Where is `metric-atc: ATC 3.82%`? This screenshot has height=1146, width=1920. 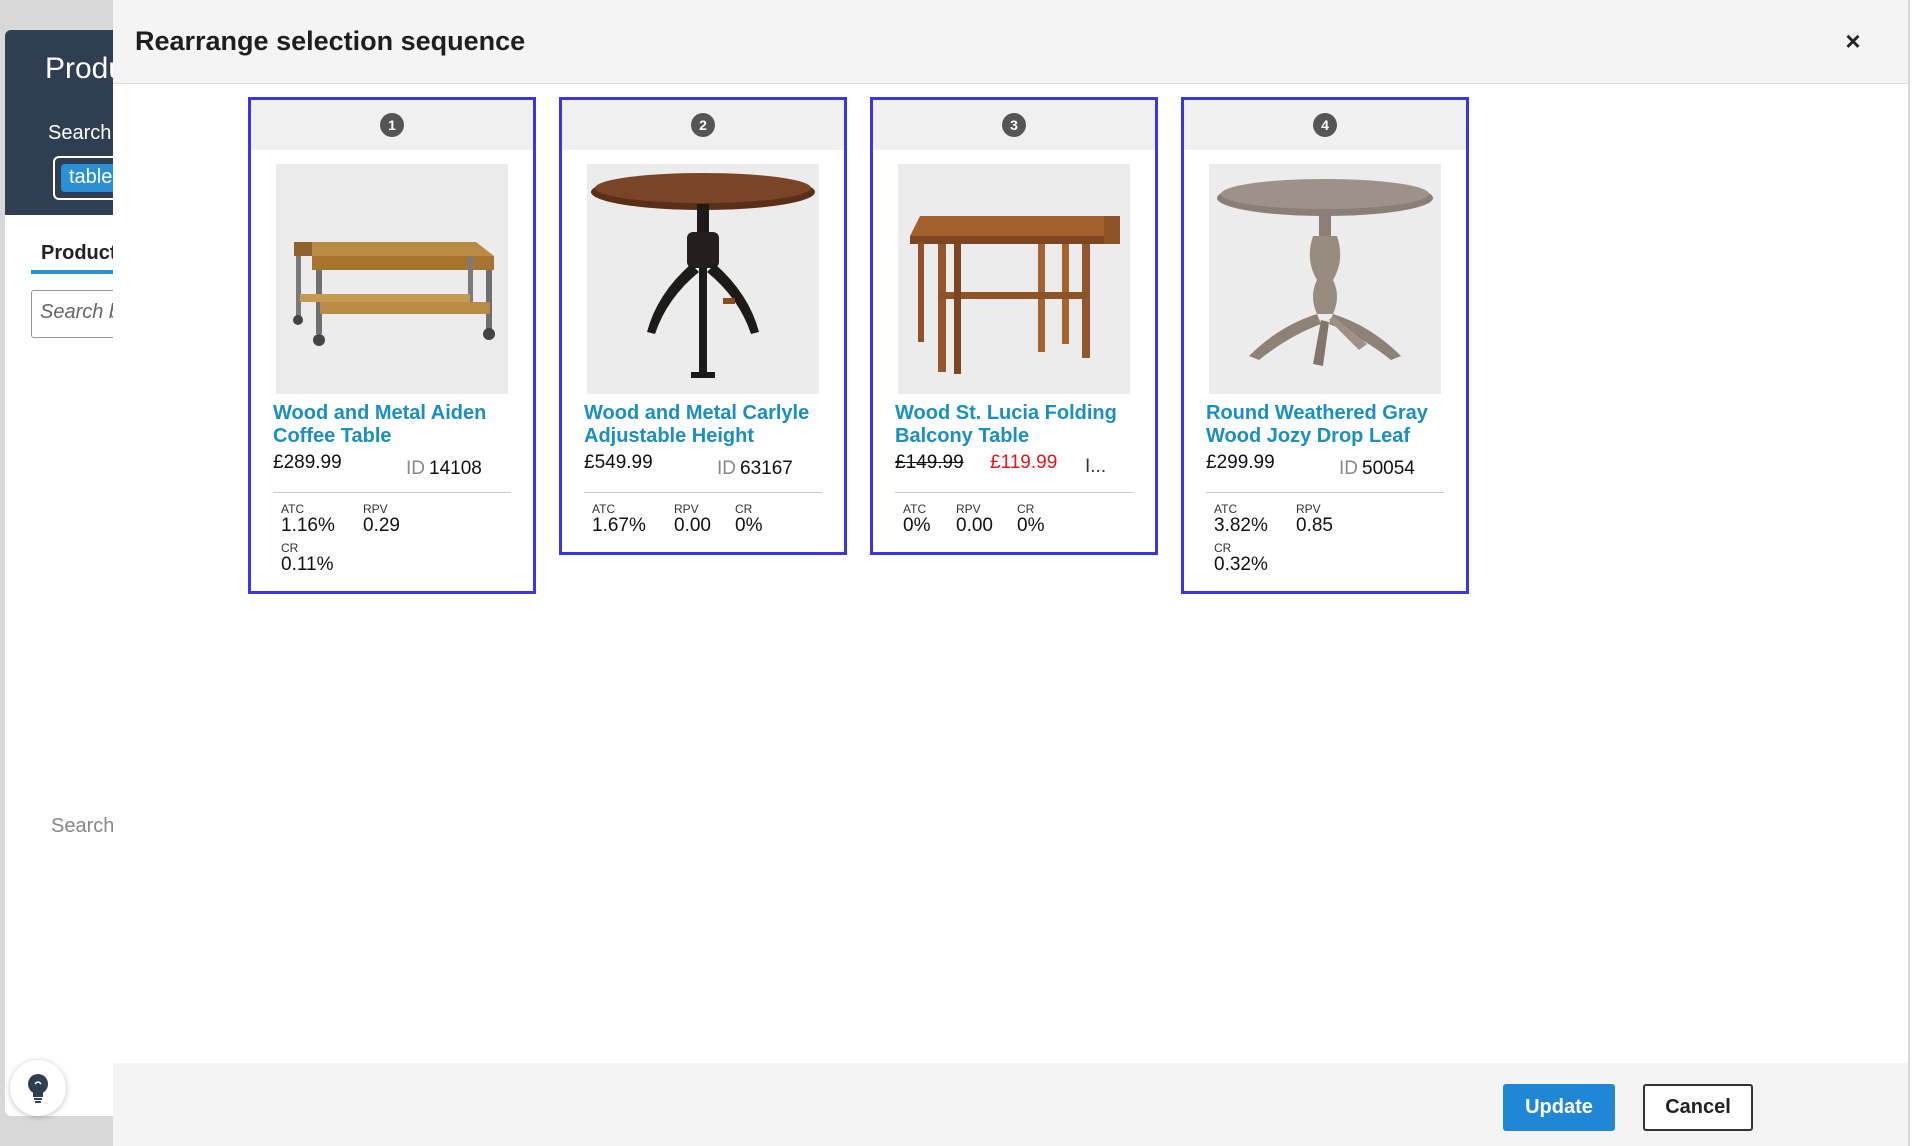 metric-atc: ATC 3.82% is located at coordinates (1255, 519).